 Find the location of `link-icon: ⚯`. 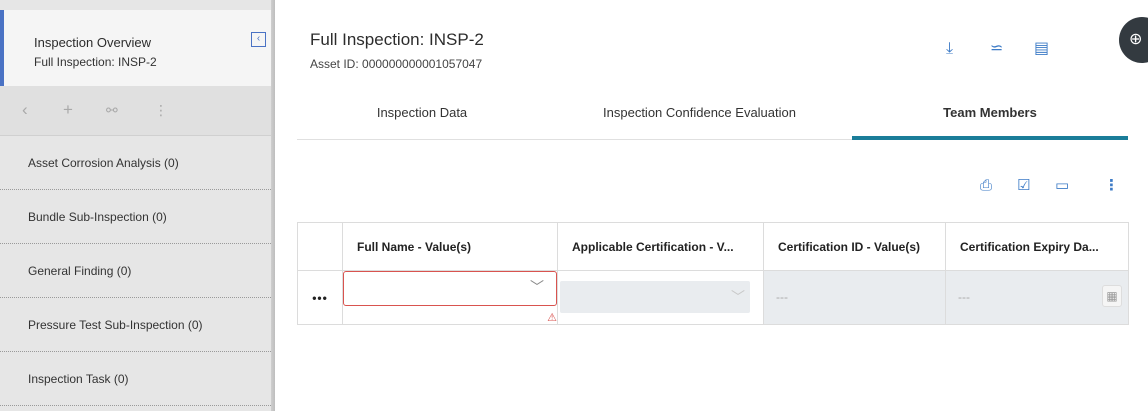

link-icon: ⚯ is located at coordinates (112, 110).